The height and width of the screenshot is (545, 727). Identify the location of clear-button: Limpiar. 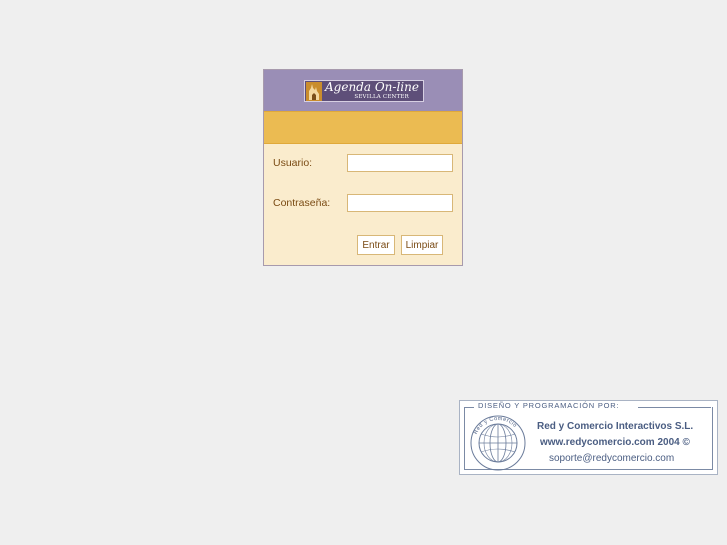
(422, 245).